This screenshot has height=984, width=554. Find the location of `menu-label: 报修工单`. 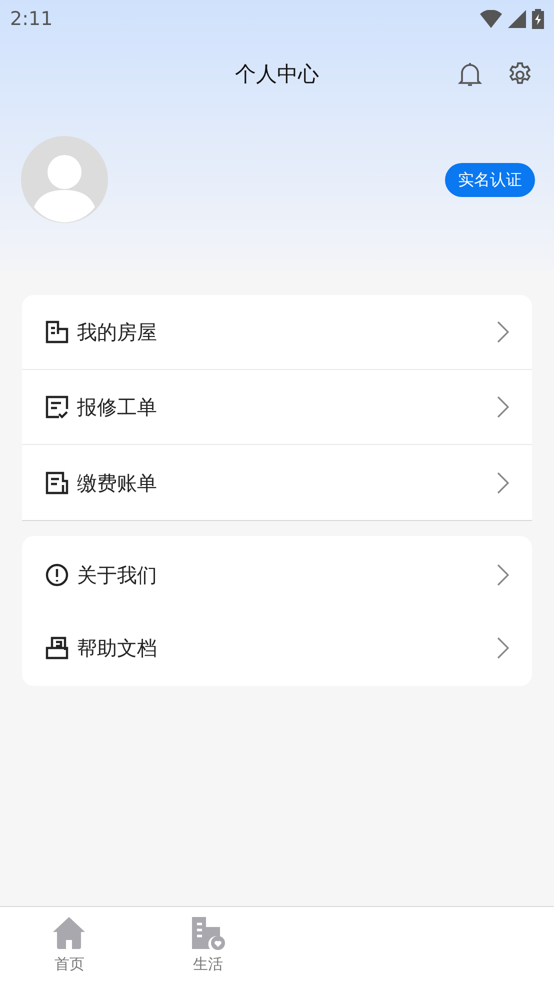

menu-label: 报修工单 is located at coordinates (117, 407).